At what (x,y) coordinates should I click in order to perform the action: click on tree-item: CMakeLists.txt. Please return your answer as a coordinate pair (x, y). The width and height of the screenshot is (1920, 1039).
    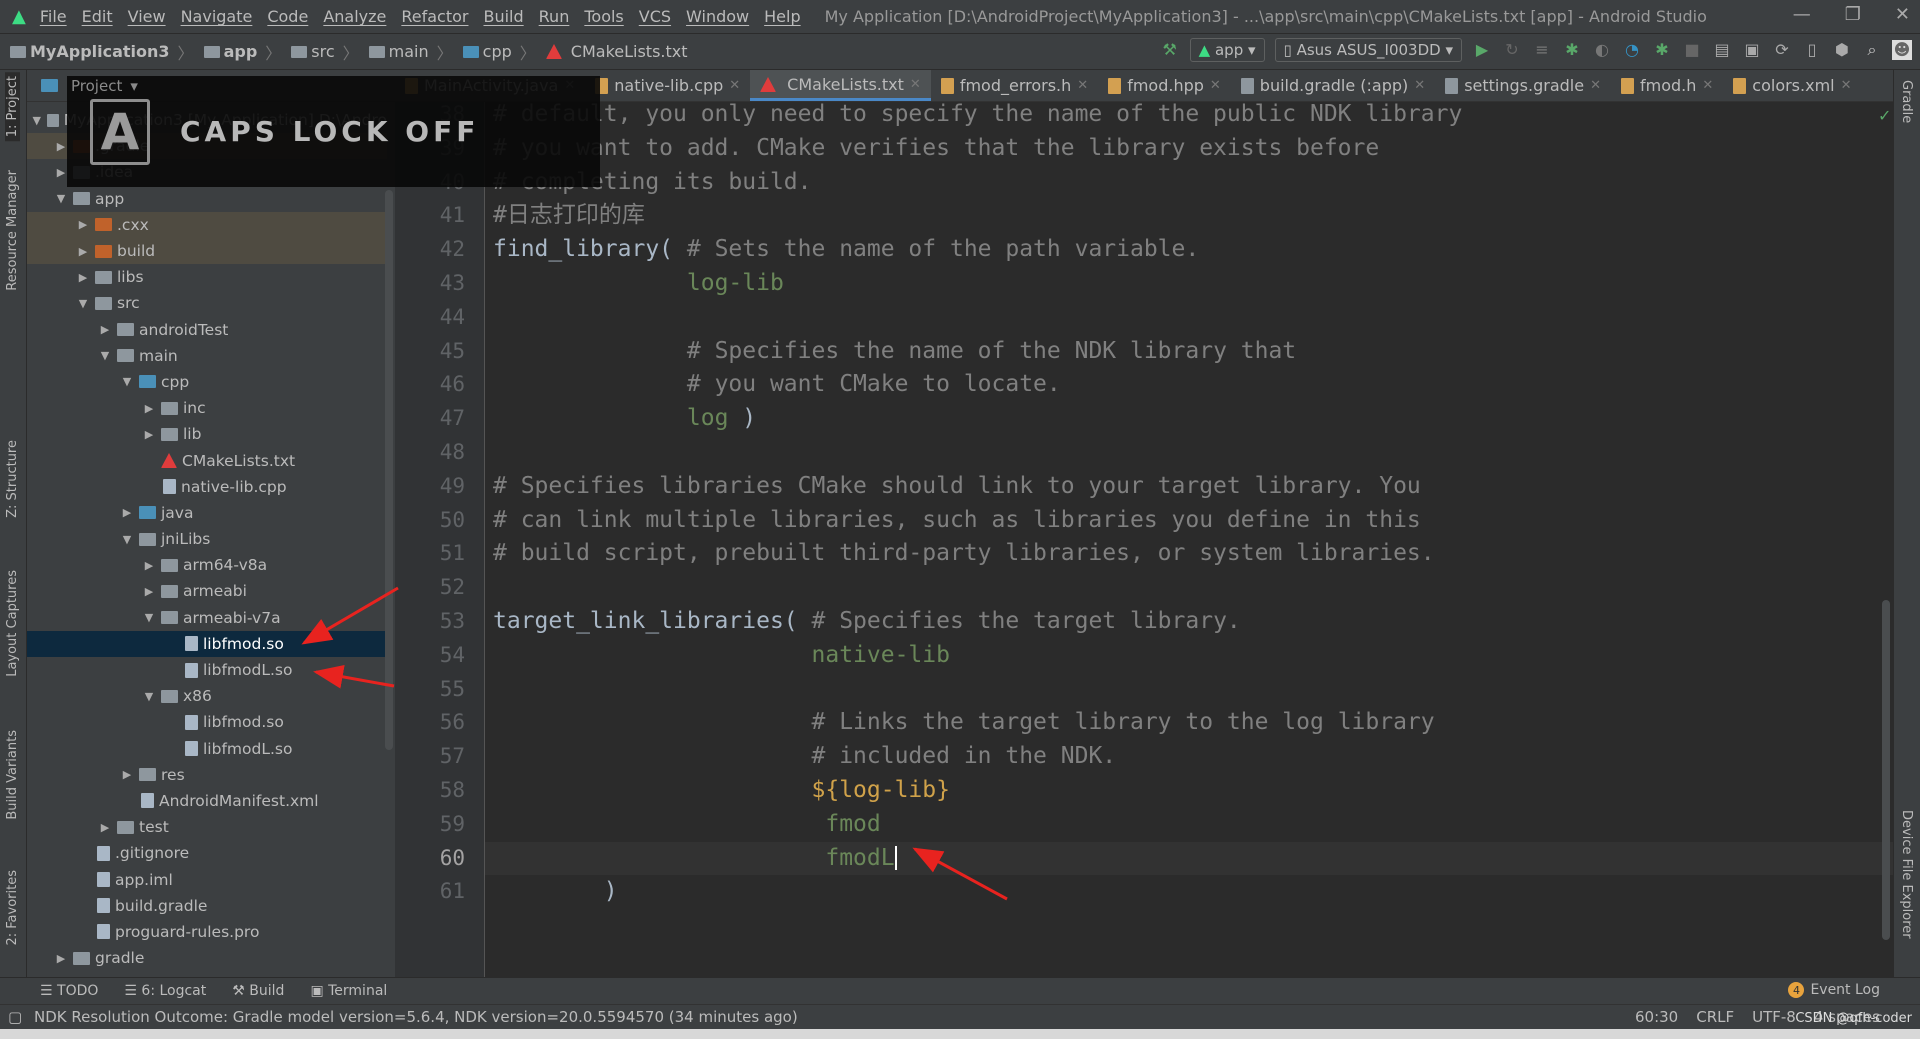
    Looking at the image, I should click on (207, 460).